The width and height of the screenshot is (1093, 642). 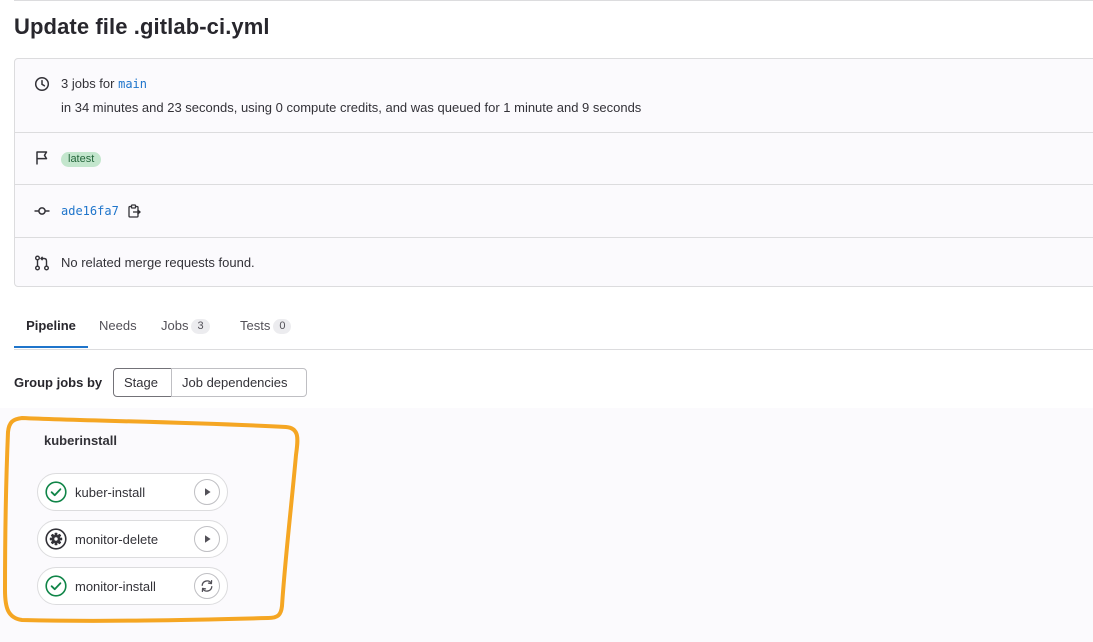 I want to click on tab-pipeline: Pipeline, so click(x=51, y=326).